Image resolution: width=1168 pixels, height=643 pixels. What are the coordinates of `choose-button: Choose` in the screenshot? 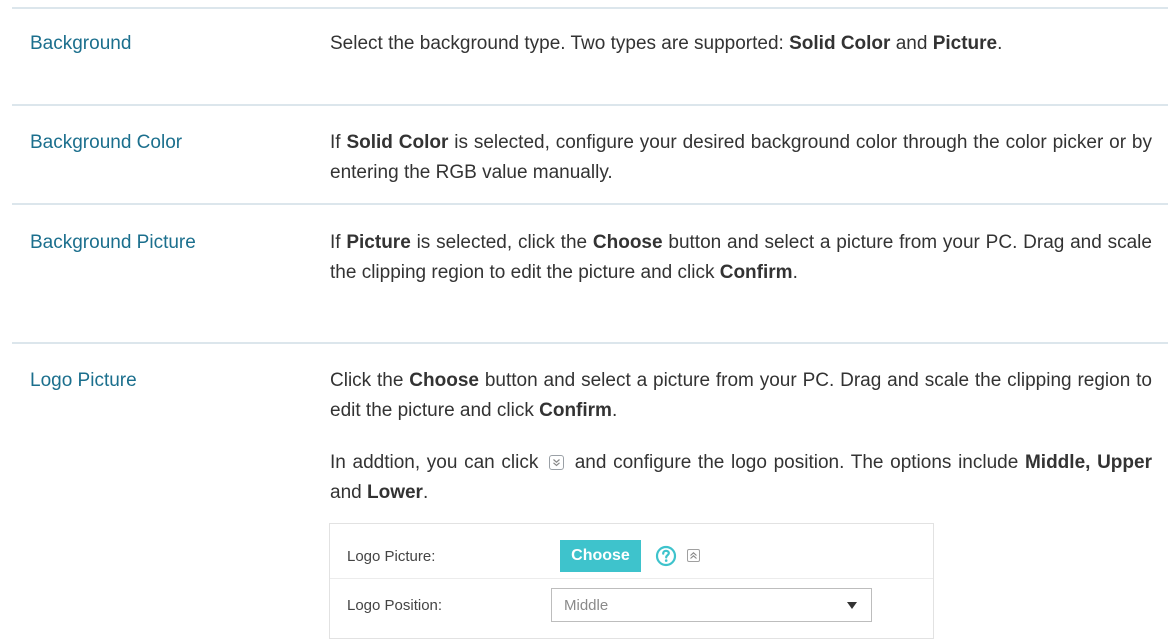 It's located at (600, 556).